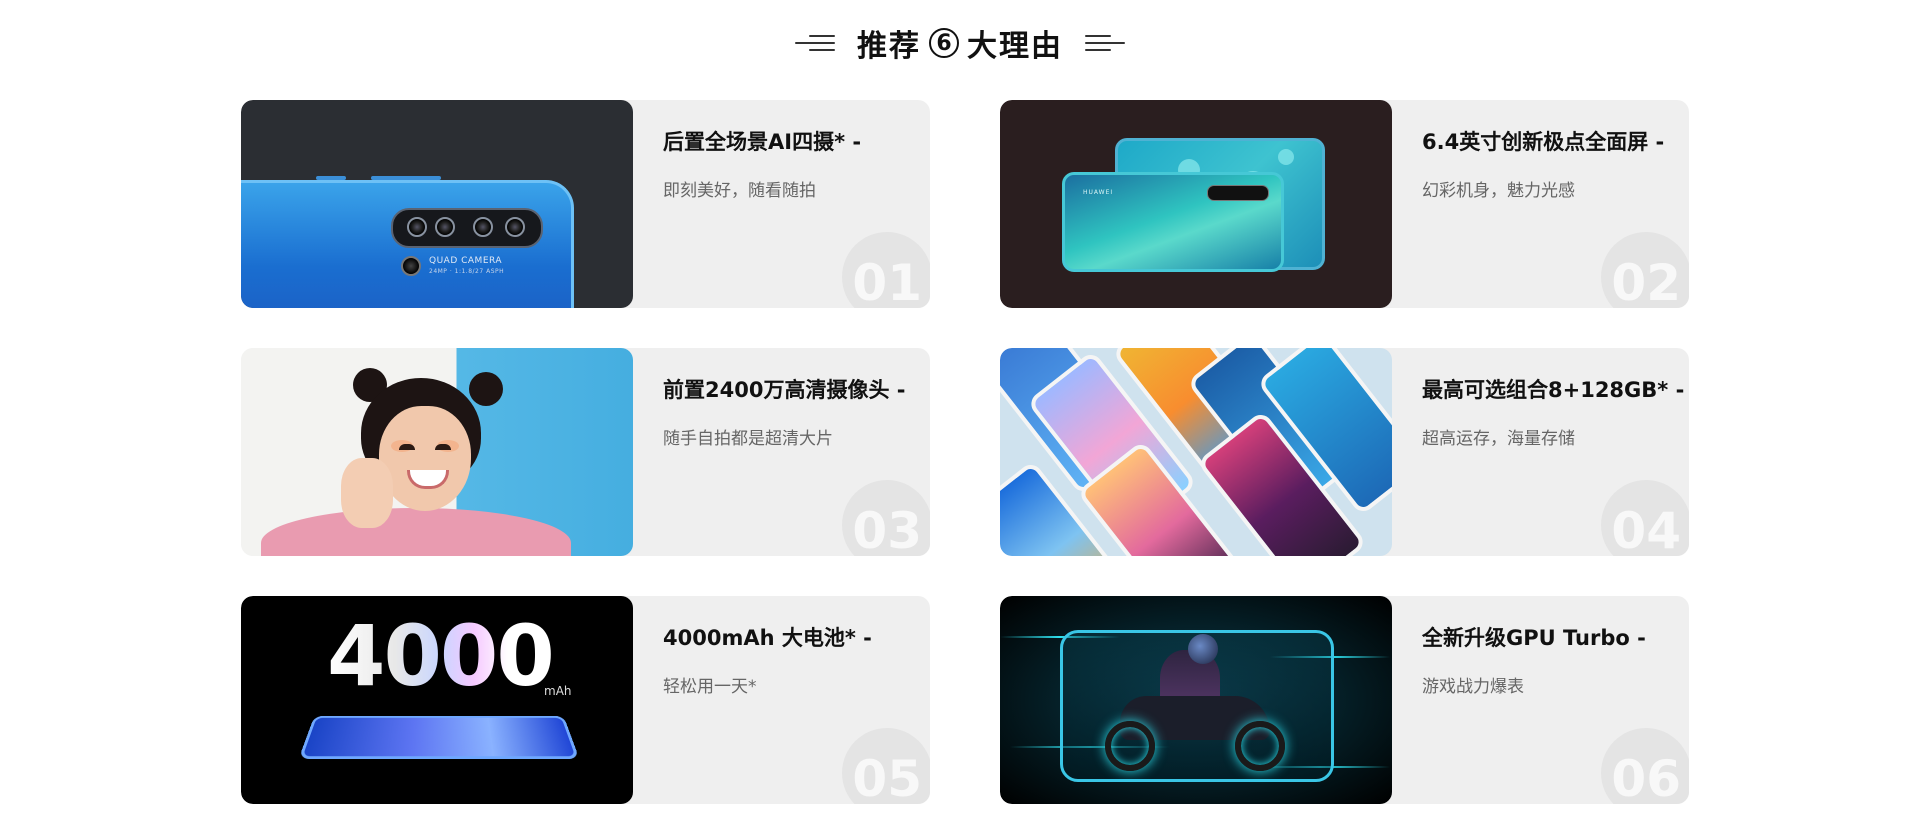  Describe the element at coordinates (1645, 766) in the screenshot. I see `card-number: 06` at that location.